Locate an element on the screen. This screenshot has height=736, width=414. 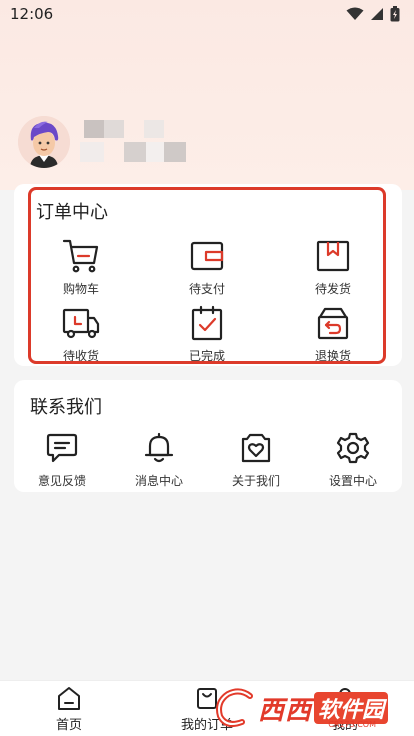
tab-home: 首页 is located at coordinates (69, 708).